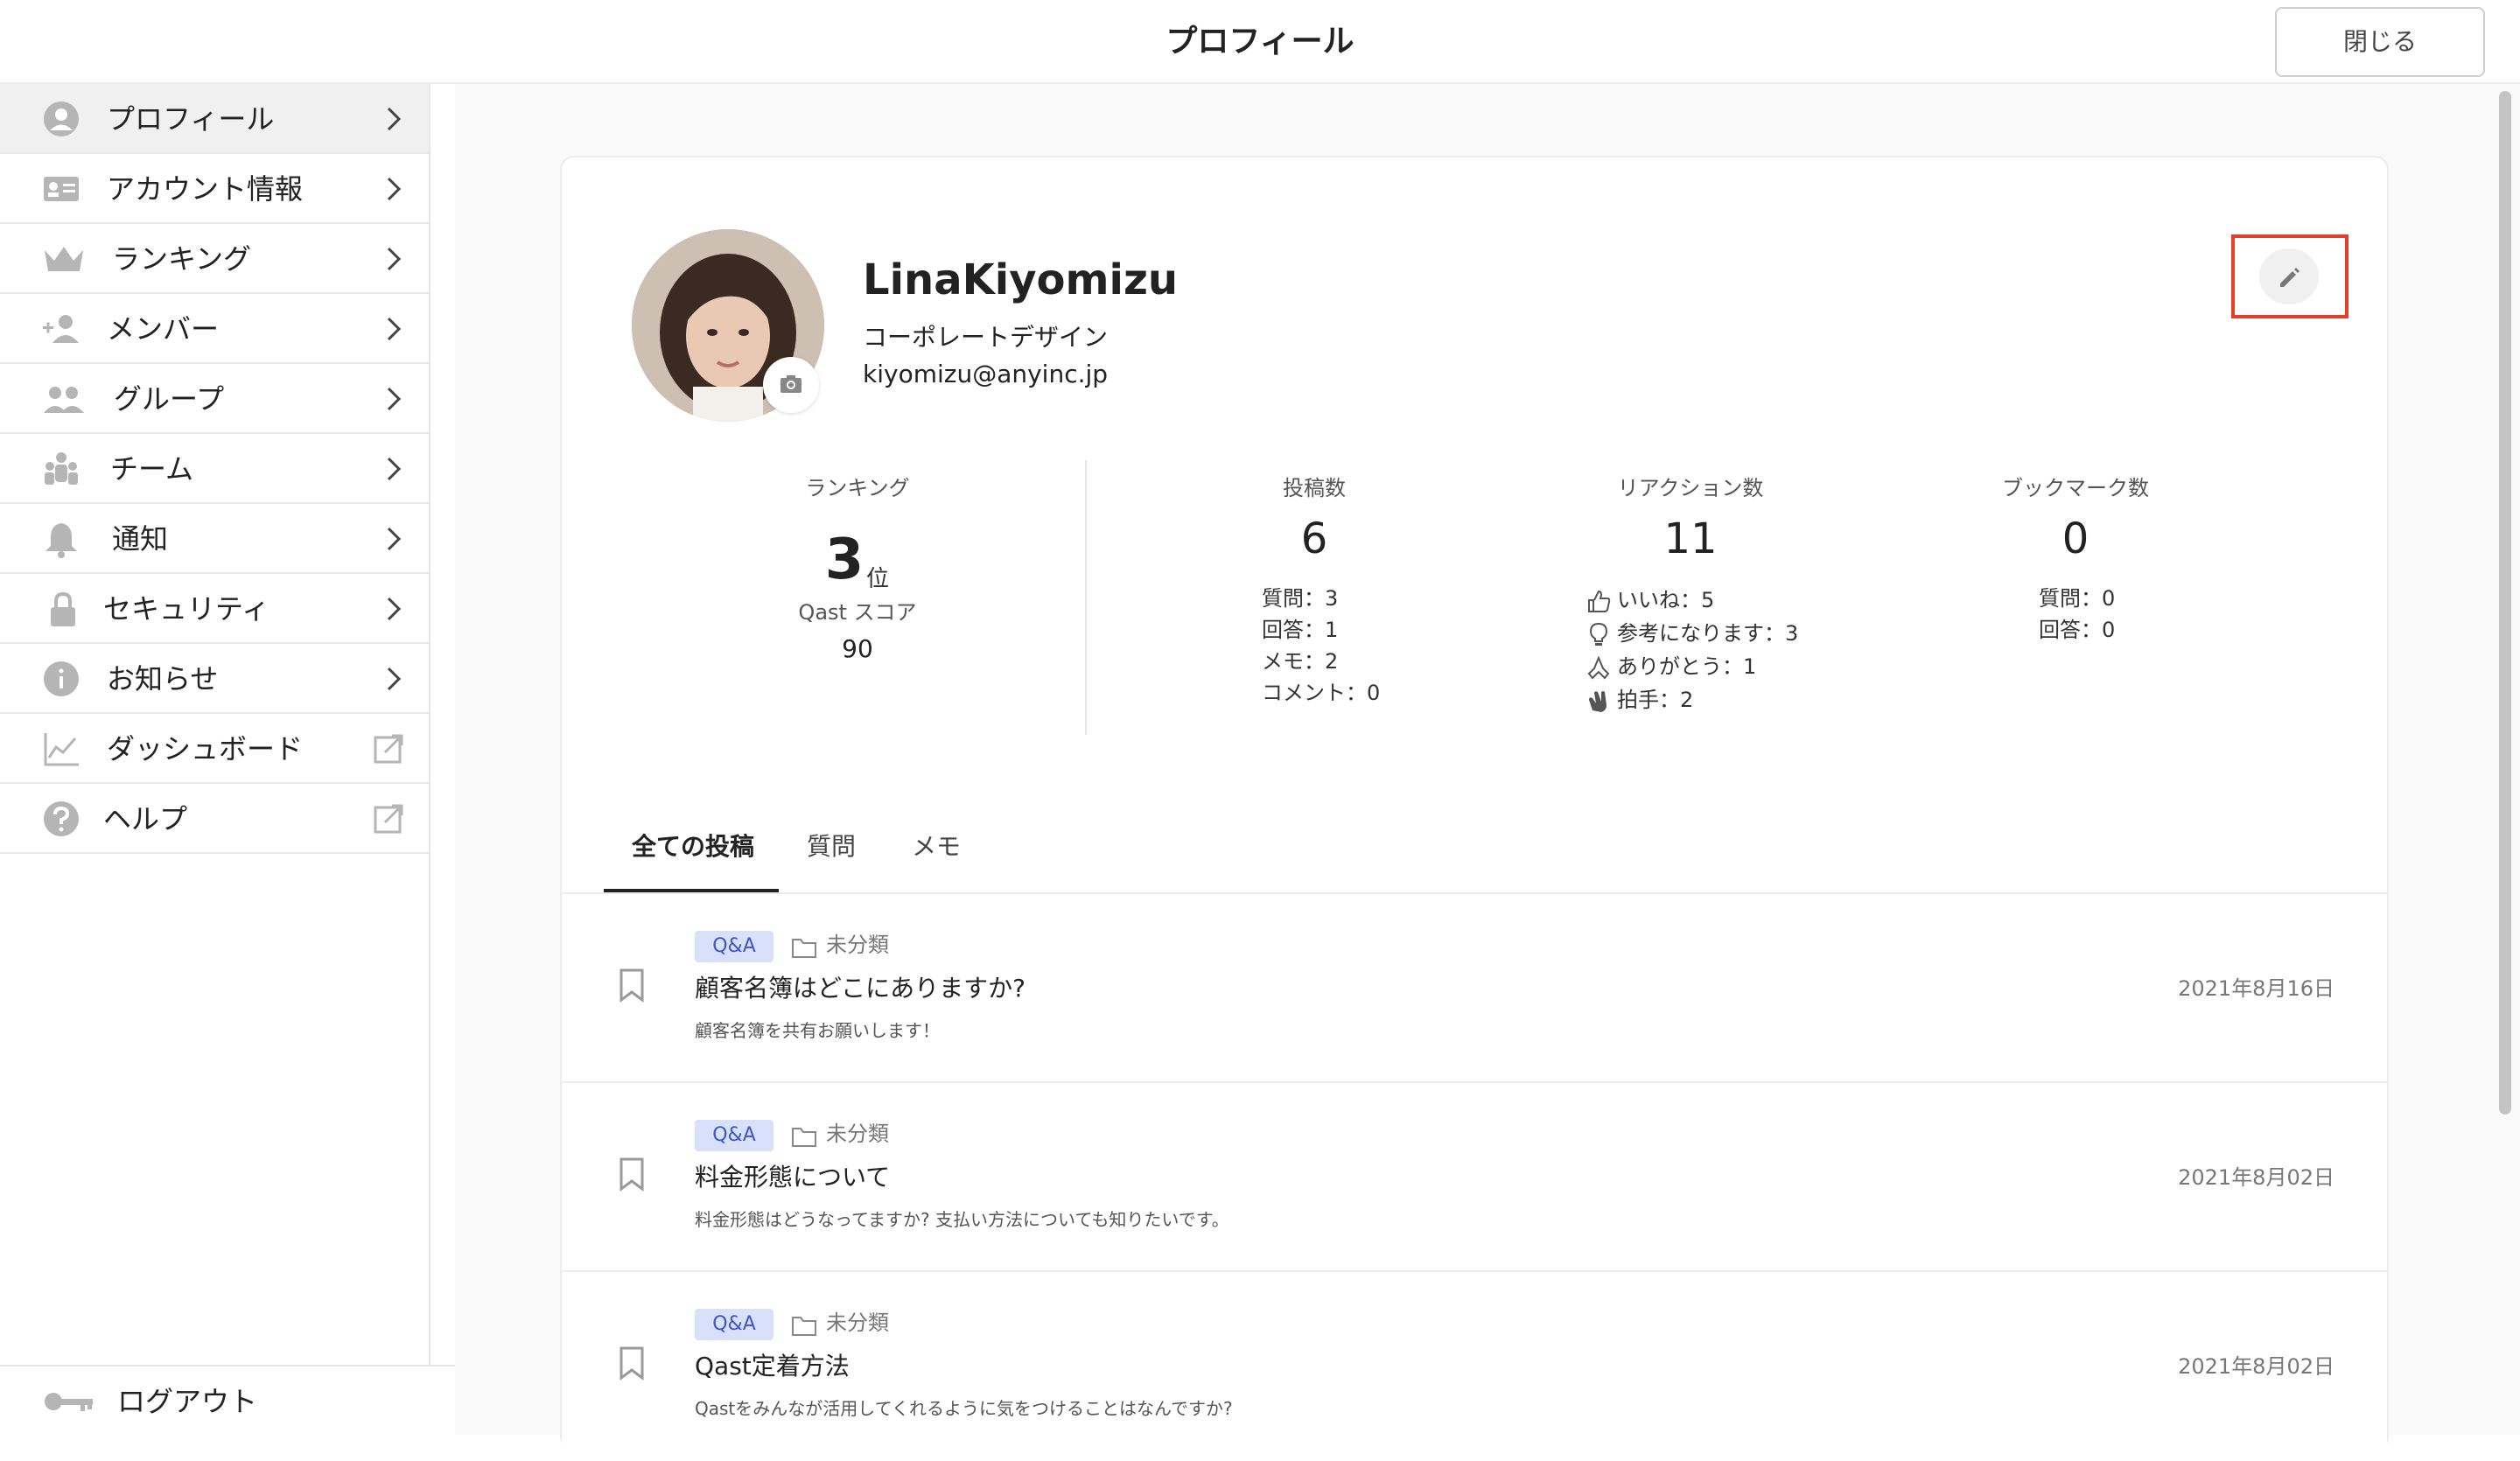  Describe the element at coordinates (205, 189) in the screenshot. I see `sidebar-item-label: アカウント情報` at that location.